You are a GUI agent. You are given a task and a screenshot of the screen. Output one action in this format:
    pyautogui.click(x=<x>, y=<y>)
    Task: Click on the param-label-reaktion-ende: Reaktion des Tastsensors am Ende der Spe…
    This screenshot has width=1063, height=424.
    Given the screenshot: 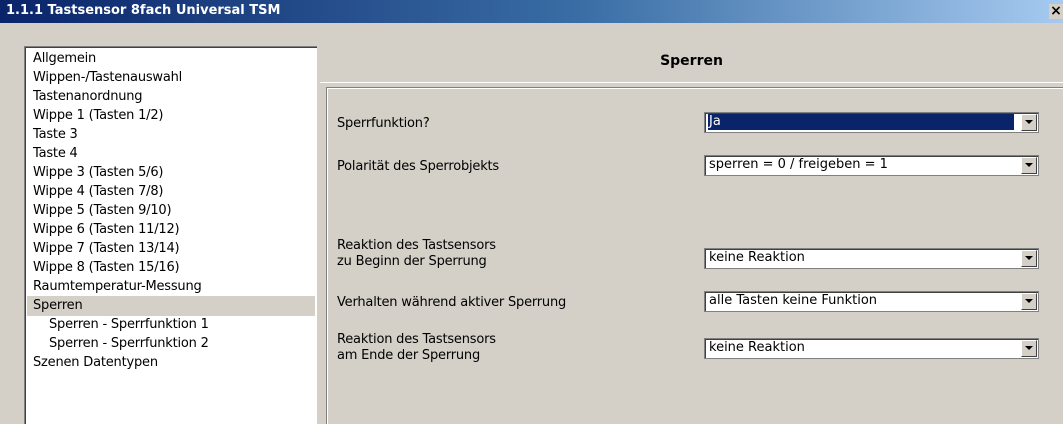 What is the action you would take?
    pyautogui.click(x=416, y=347)
    